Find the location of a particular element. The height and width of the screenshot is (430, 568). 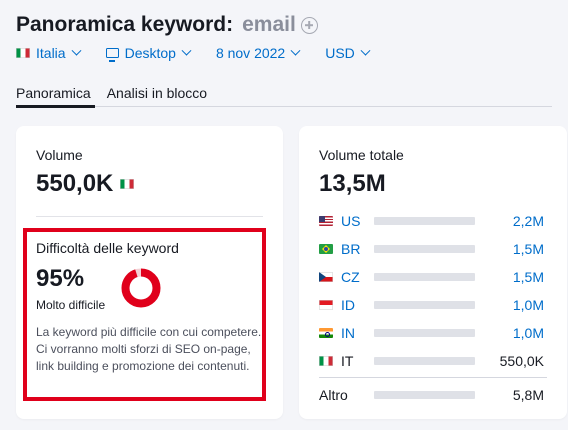

active-tab-indicator is located at coordinates (55, 106).